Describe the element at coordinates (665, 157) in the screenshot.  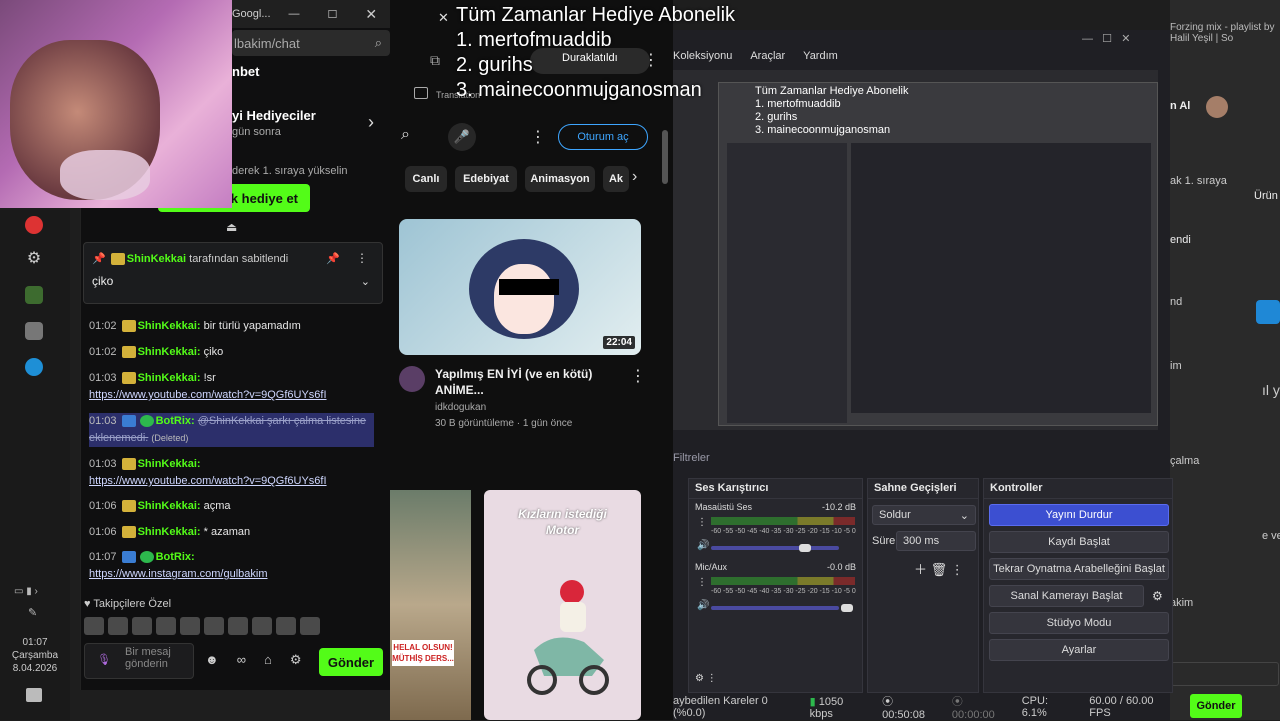
I see `scrollbar` at that location.